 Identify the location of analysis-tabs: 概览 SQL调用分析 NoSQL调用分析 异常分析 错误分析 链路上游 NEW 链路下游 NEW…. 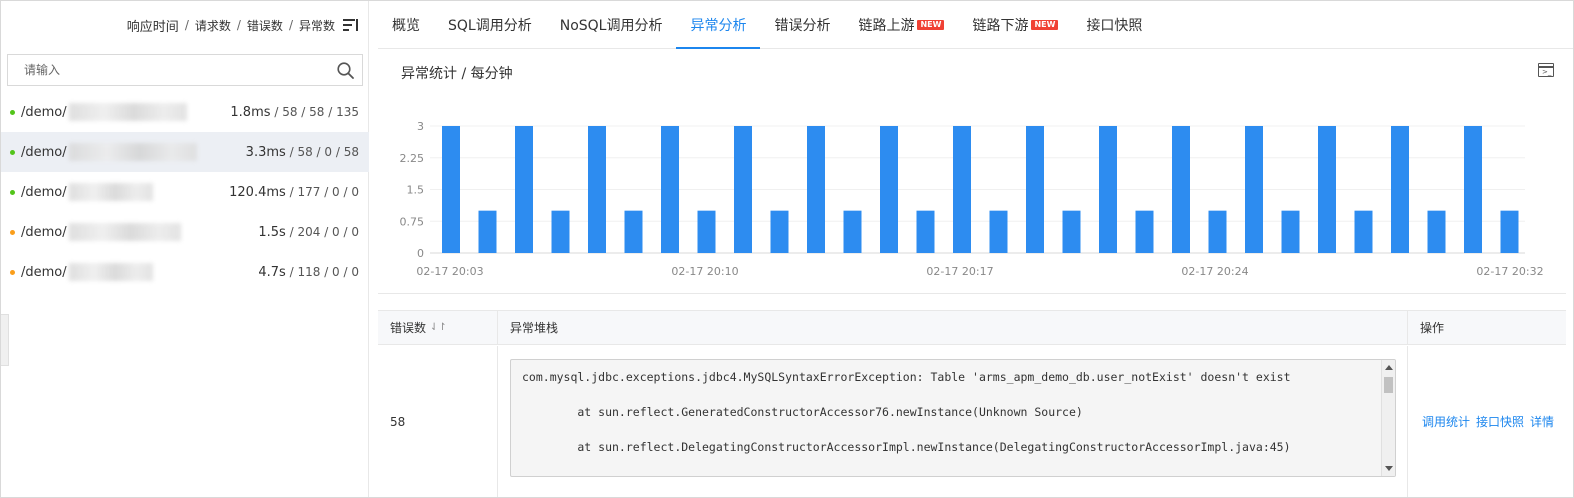
(975, 25).